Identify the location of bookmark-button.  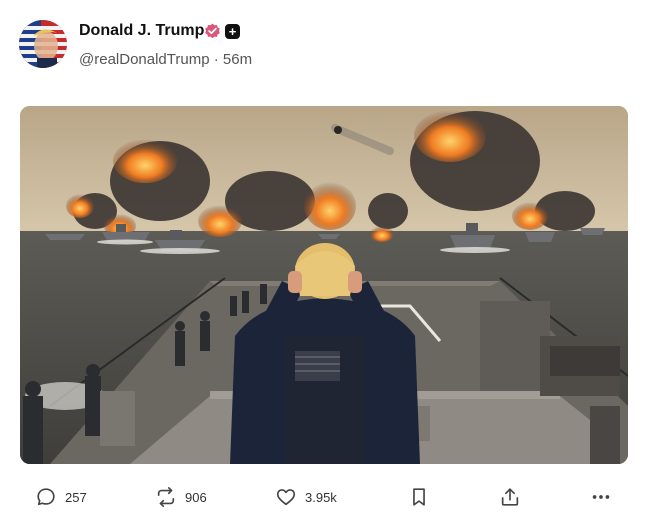
(419, 497).